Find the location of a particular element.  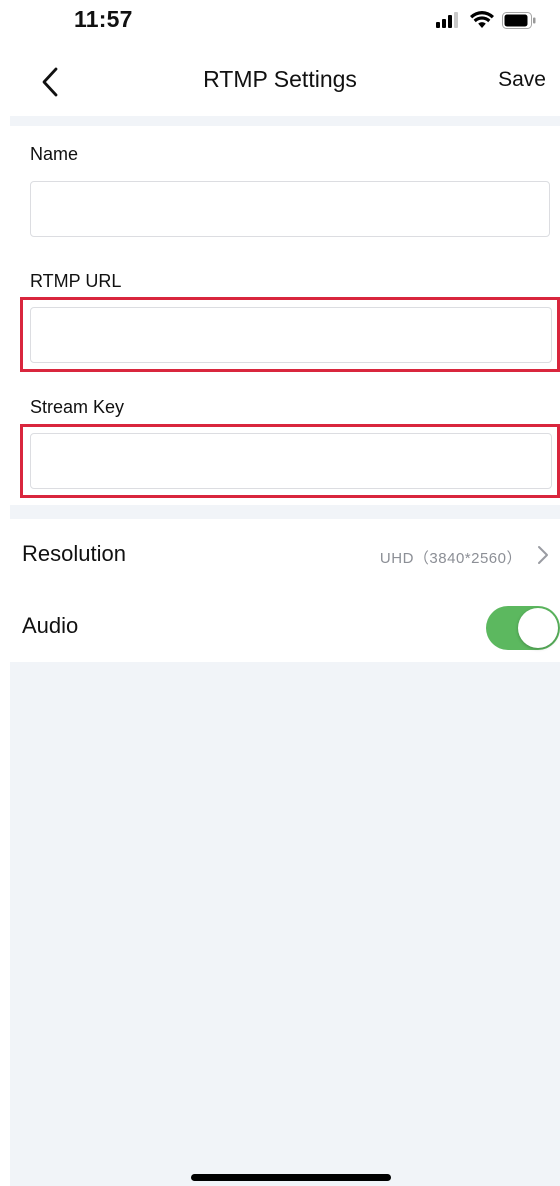

signal-icon is located at coordinates (447, 20).